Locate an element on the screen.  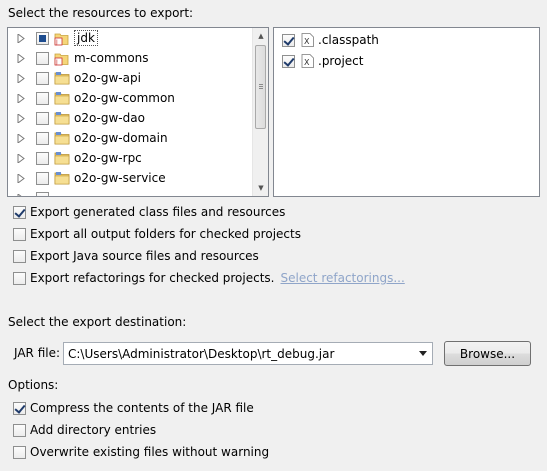
tree-item-label: o2o-gw-domain is located at coordinates (121, 138).